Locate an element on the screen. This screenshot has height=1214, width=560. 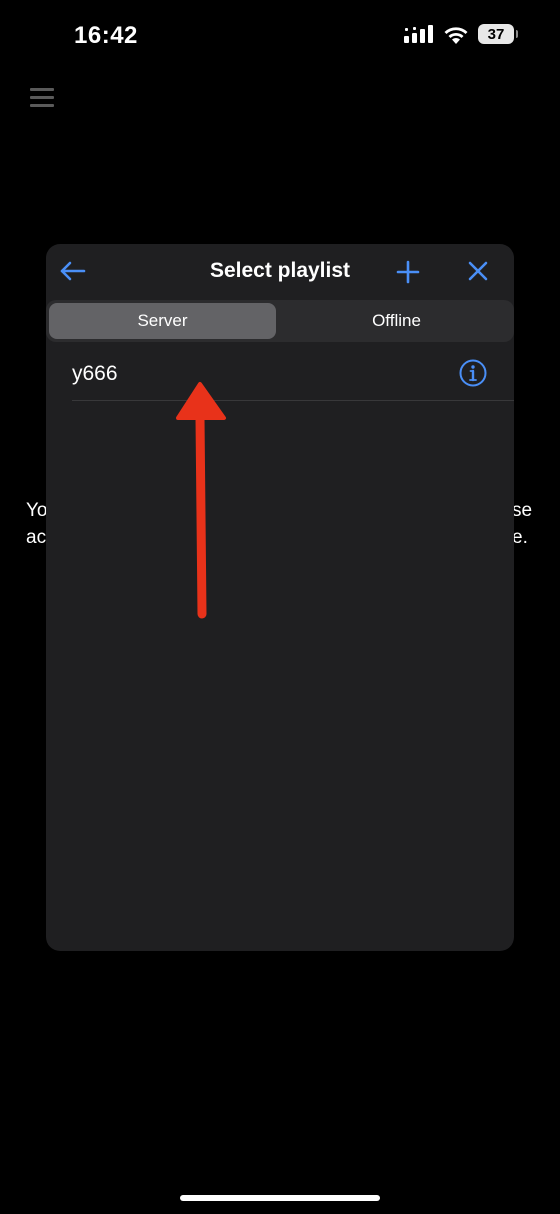
wifi-icon is located at coordinates (456, 35).